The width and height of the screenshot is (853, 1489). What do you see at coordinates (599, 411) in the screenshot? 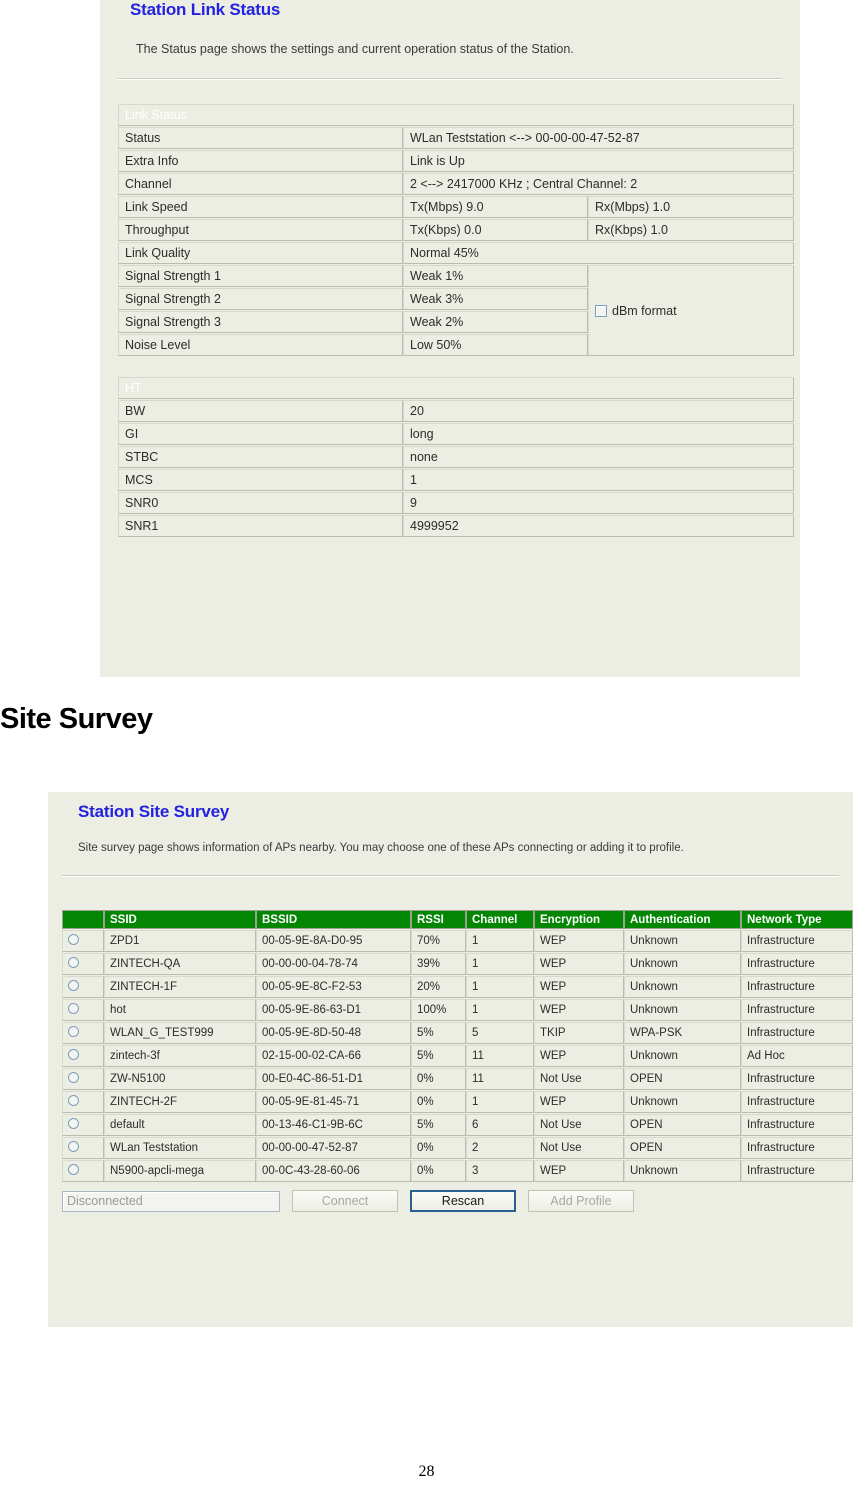
I see `row-value: 20` at bounding box center [599, 411].